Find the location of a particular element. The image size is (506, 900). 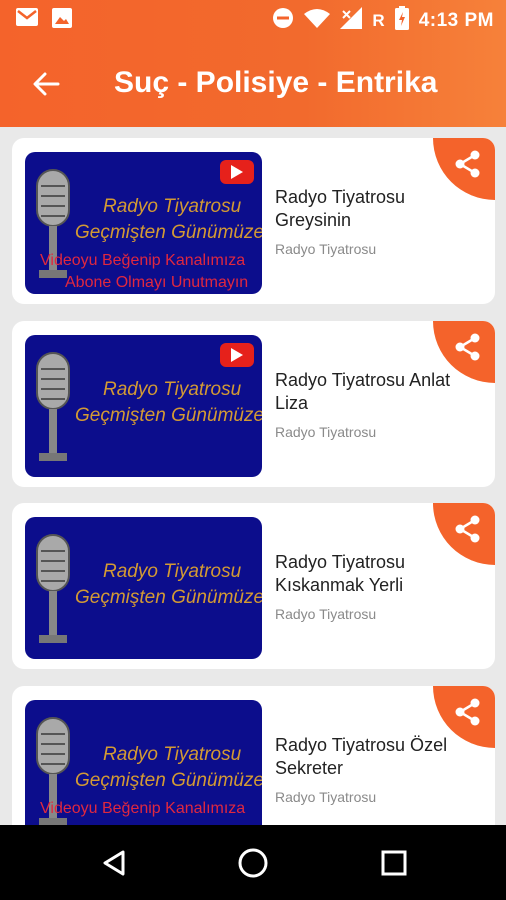

battery-charging-icon is located at coordinates (401, 20).